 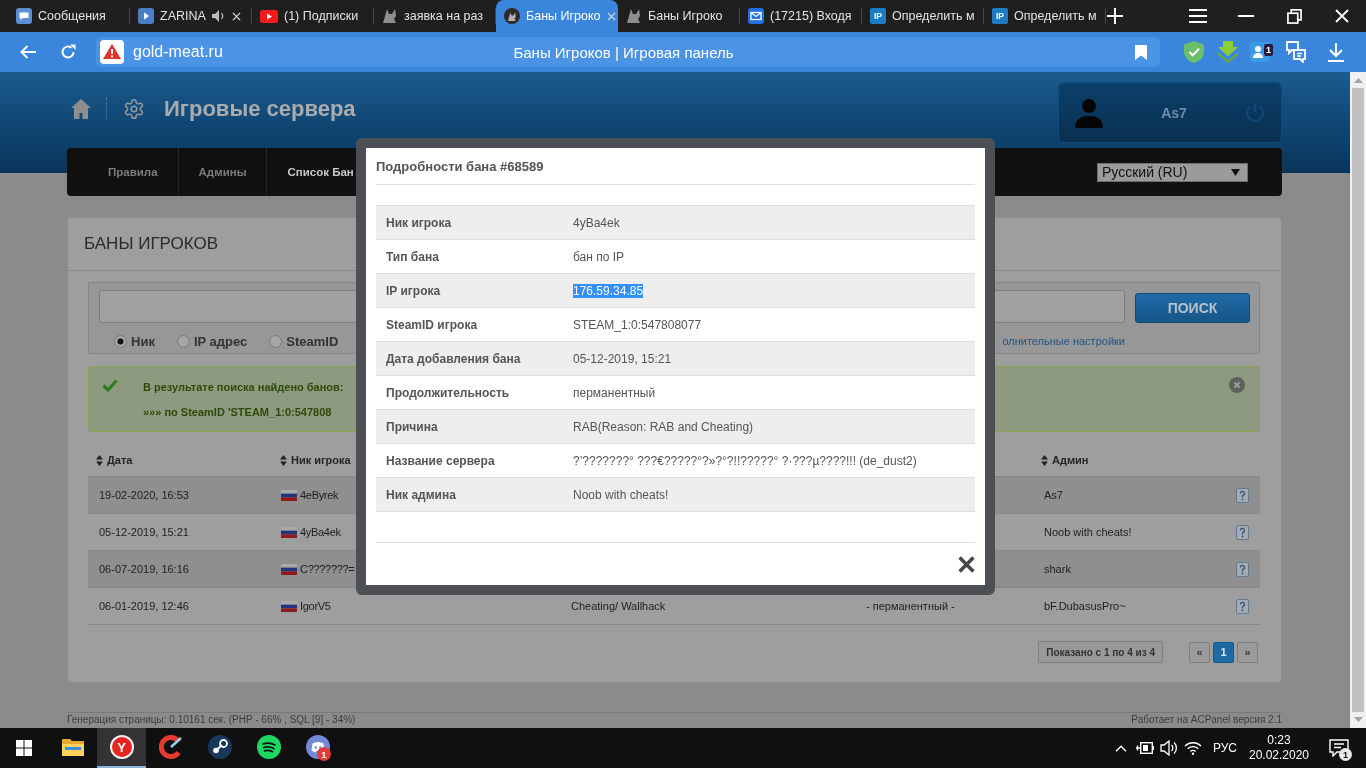 I want to click on radio-option: IP адрес, so click(x=212, y=341).